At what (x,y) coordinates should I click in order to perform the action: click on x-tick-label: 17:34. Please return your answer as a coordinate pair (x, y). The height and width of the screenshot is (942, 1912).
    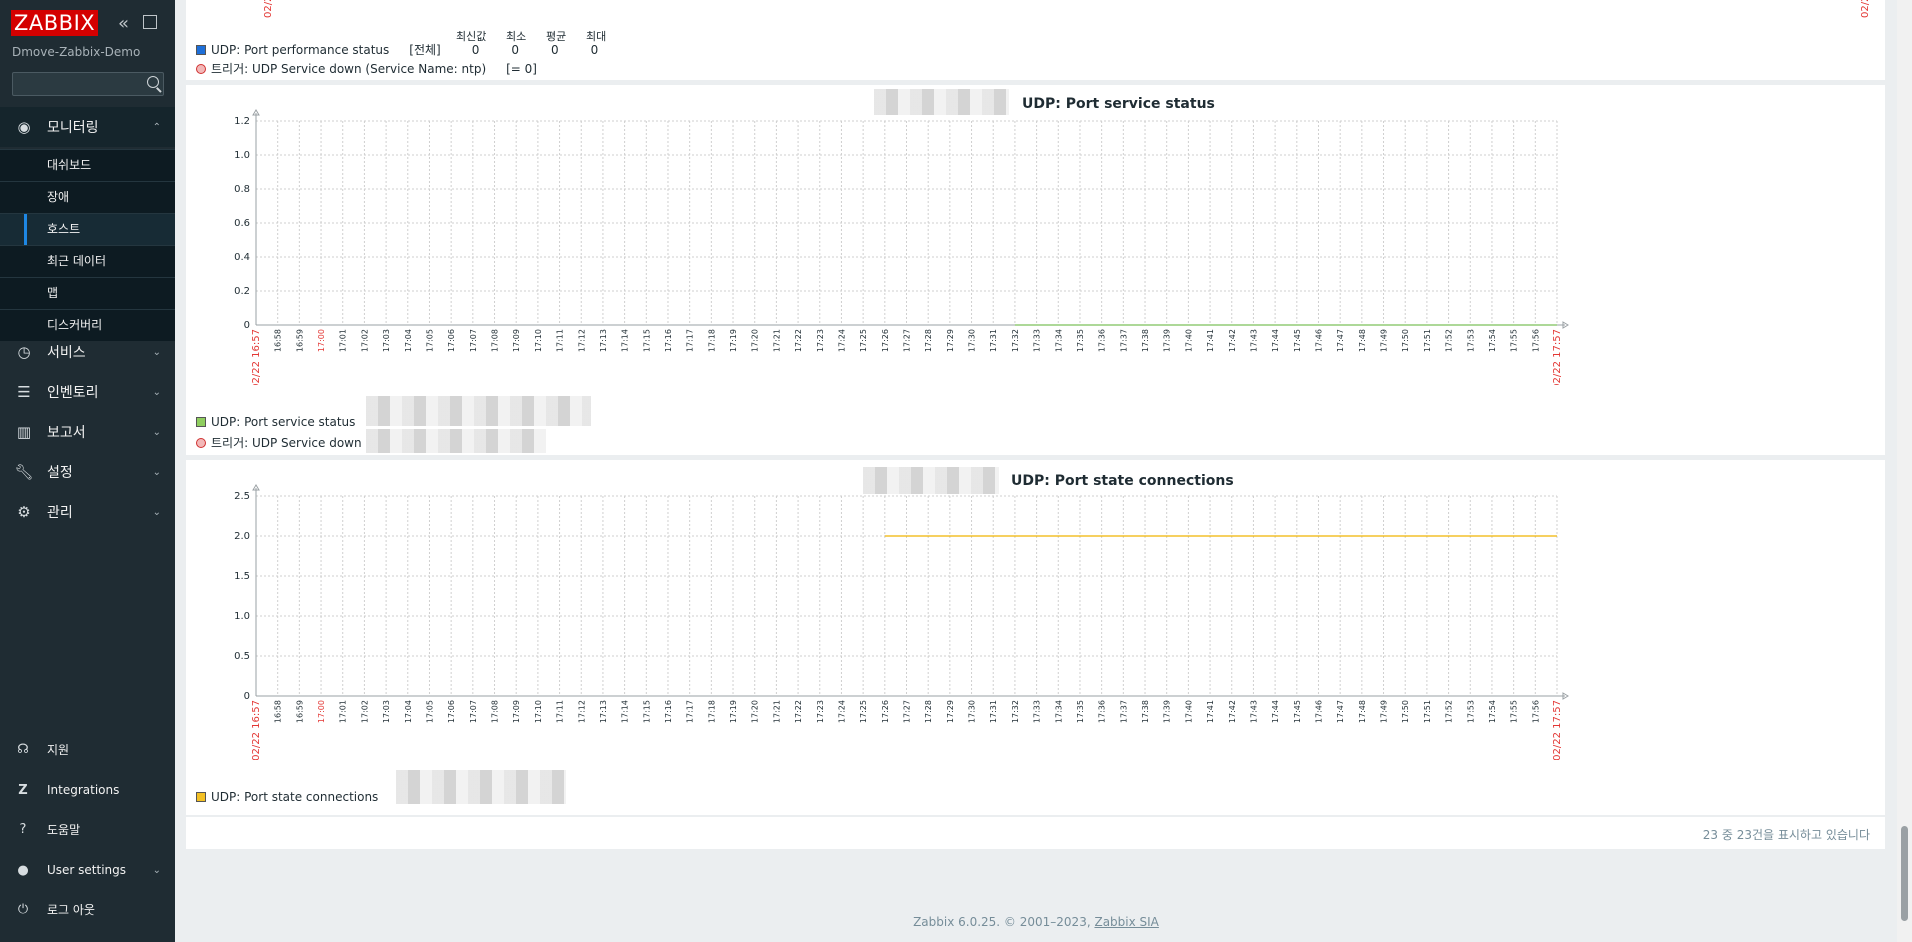
    Looking at the image, I should click on (1058, 340).